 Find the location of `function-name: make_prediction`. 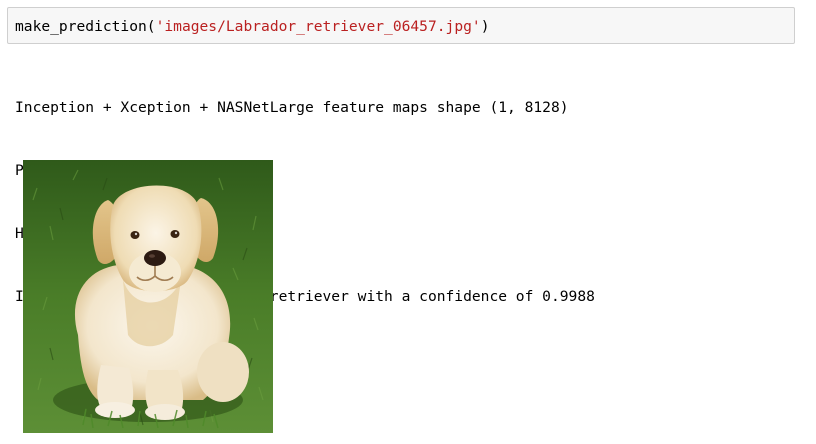

function-name: make_prediction is located at coordinates (81, 26).